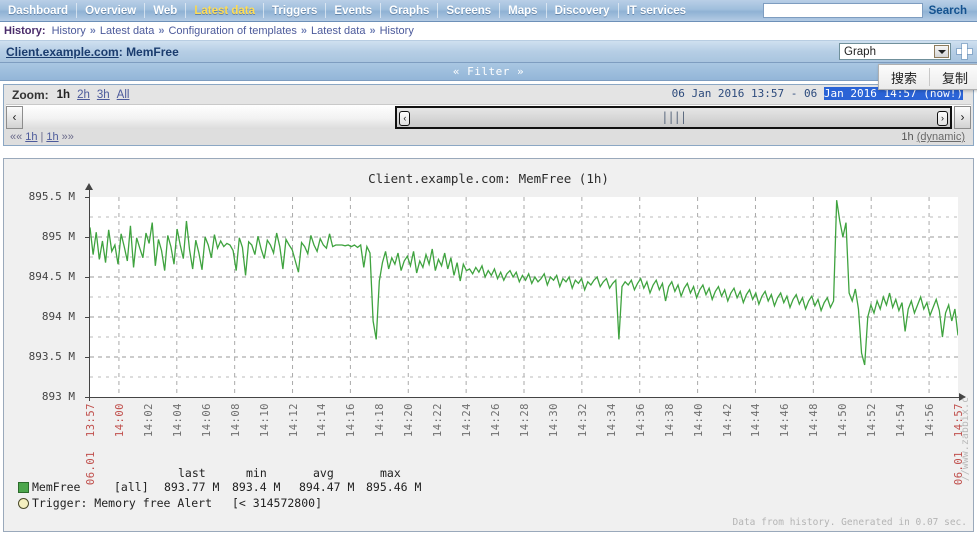 This screenshot has height=537, width=977. Describe the element at coordinates (192, 473) in the screenshot. I see `legend-header-last: last` at that location.